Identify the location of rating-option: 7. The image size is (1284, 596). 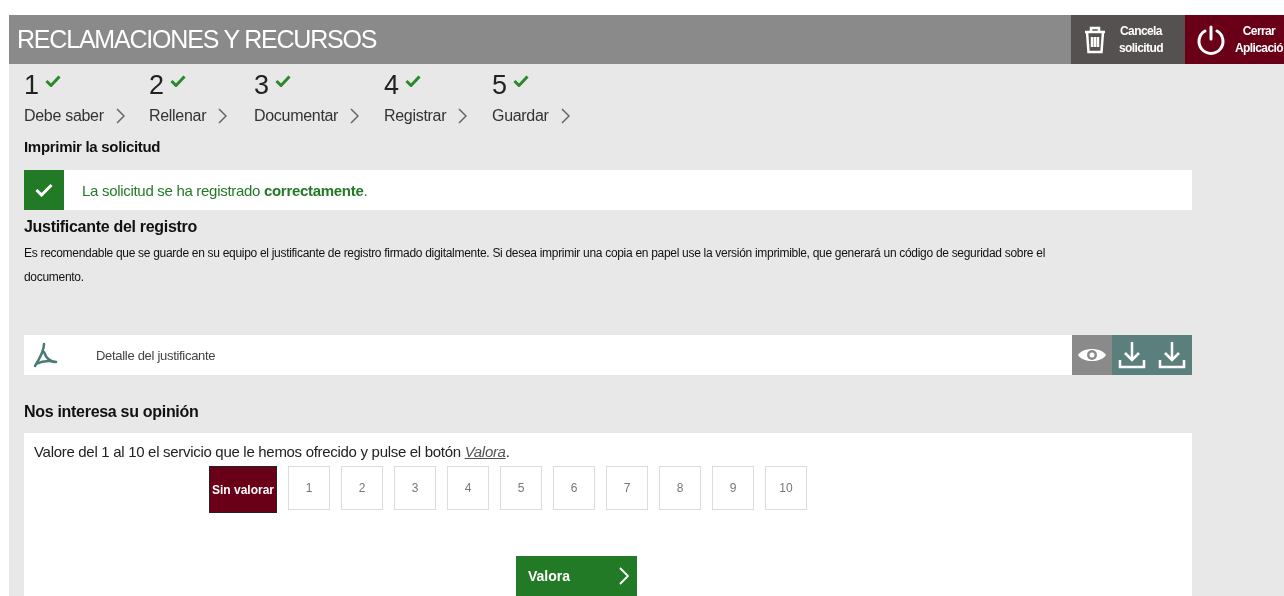
(627, 488).